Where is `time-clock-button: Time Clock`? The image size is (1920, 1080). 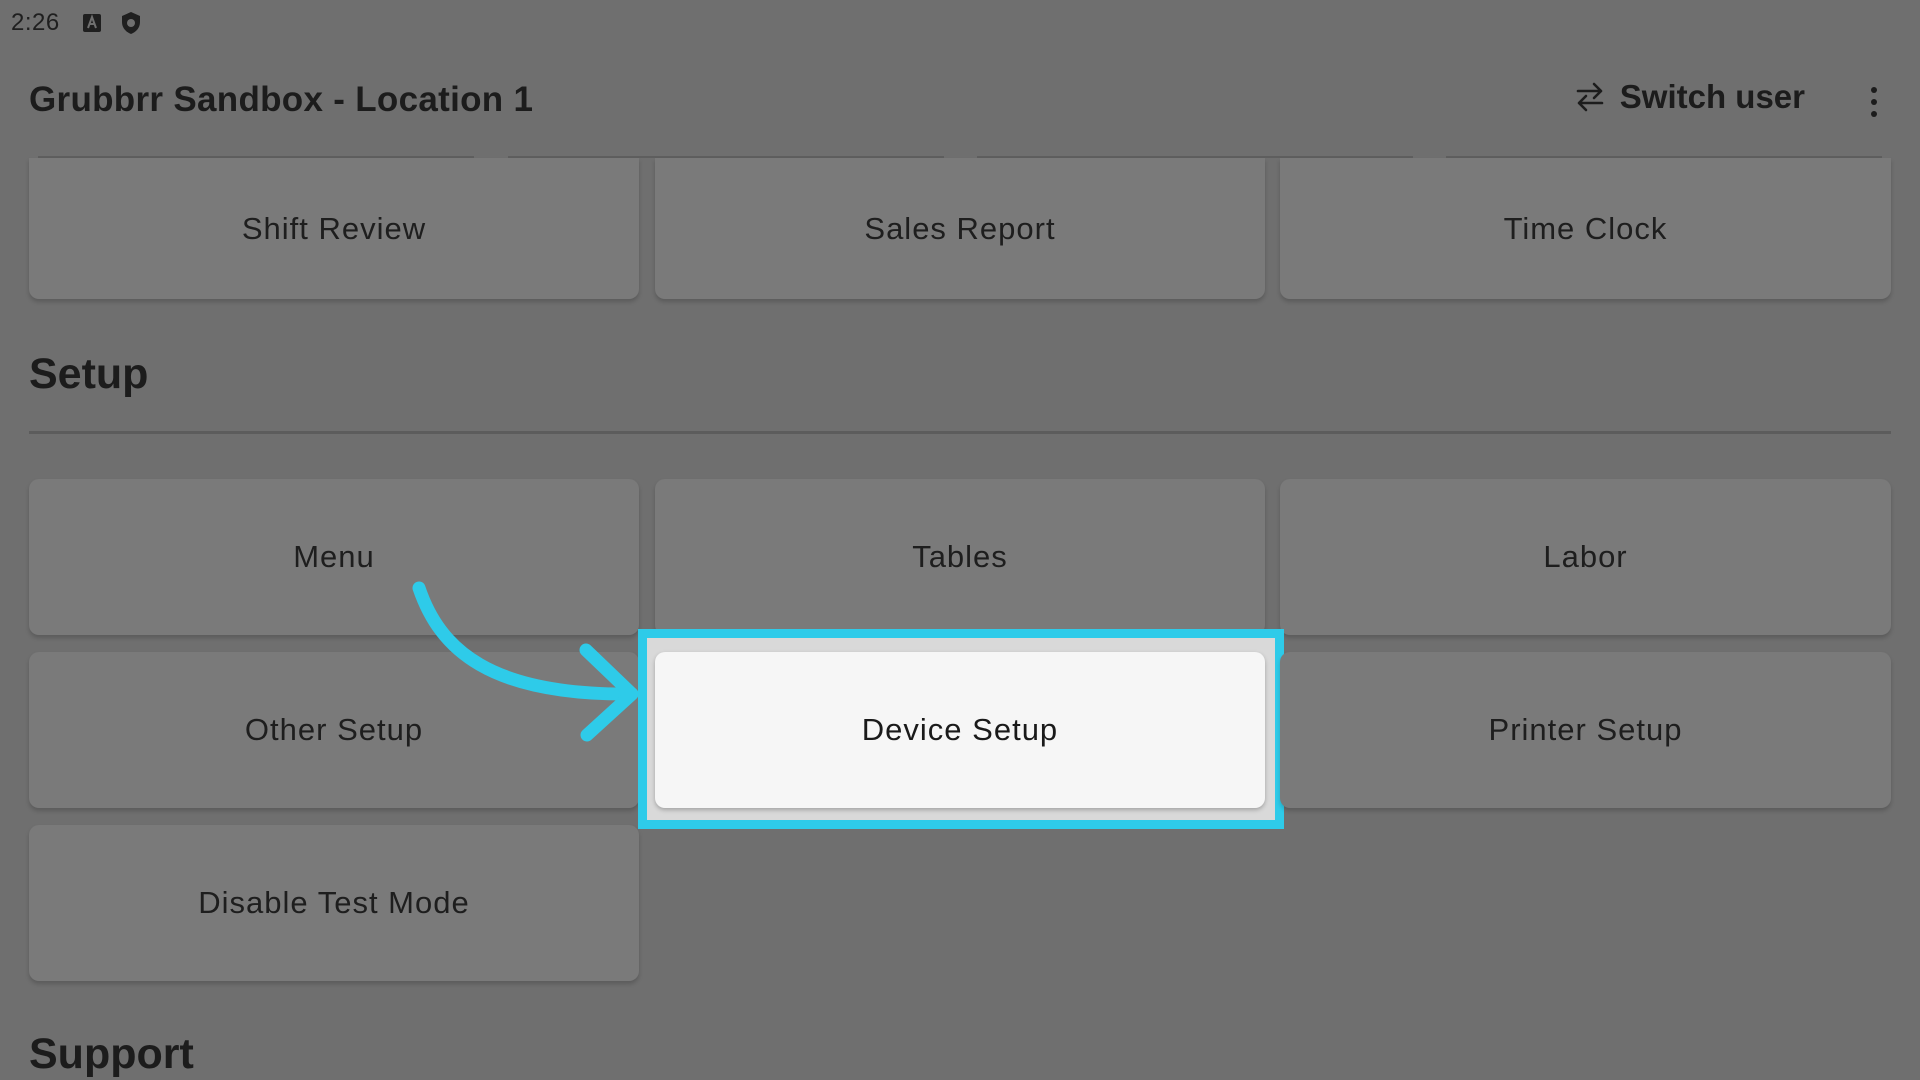
time-clock-button: Time Clock is located at coordinates (1585, 228).